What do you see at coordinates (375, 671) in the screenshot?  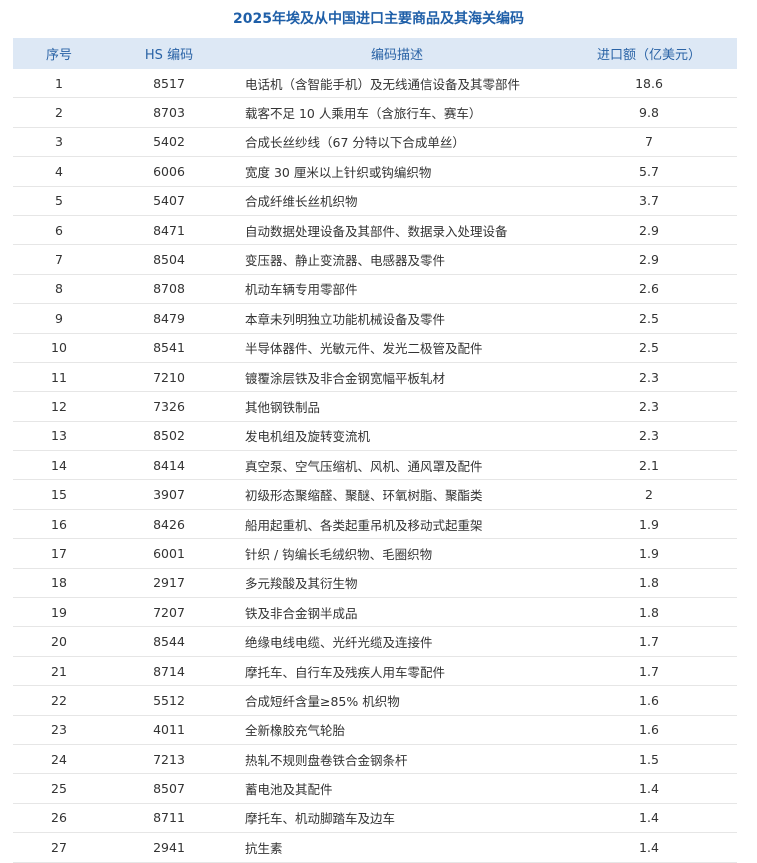 I see `table-row: 21 8714 摩托车、自行车及残疾人用车零配件 1.7` at bounding box center [375, 671].